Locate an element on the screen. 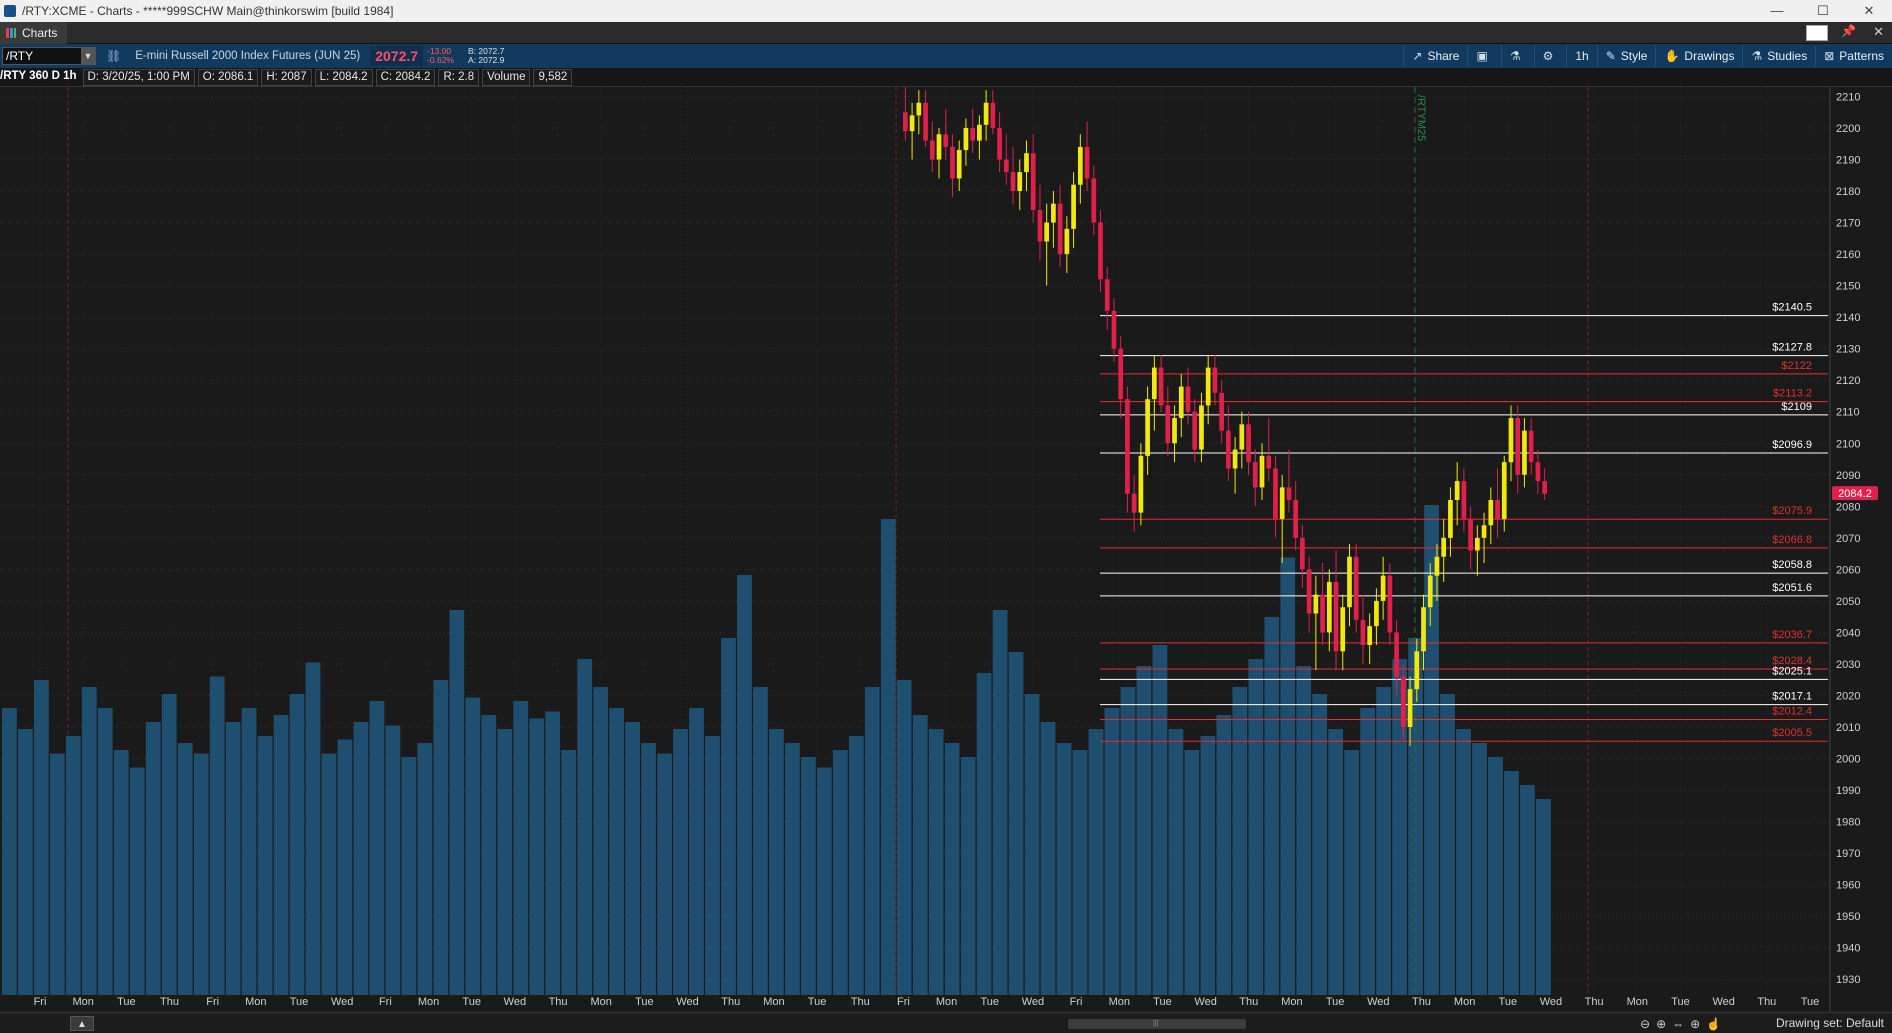 The image size is (1892, 1033). symbol-value: /RTY is located at coordinates (20, 56).